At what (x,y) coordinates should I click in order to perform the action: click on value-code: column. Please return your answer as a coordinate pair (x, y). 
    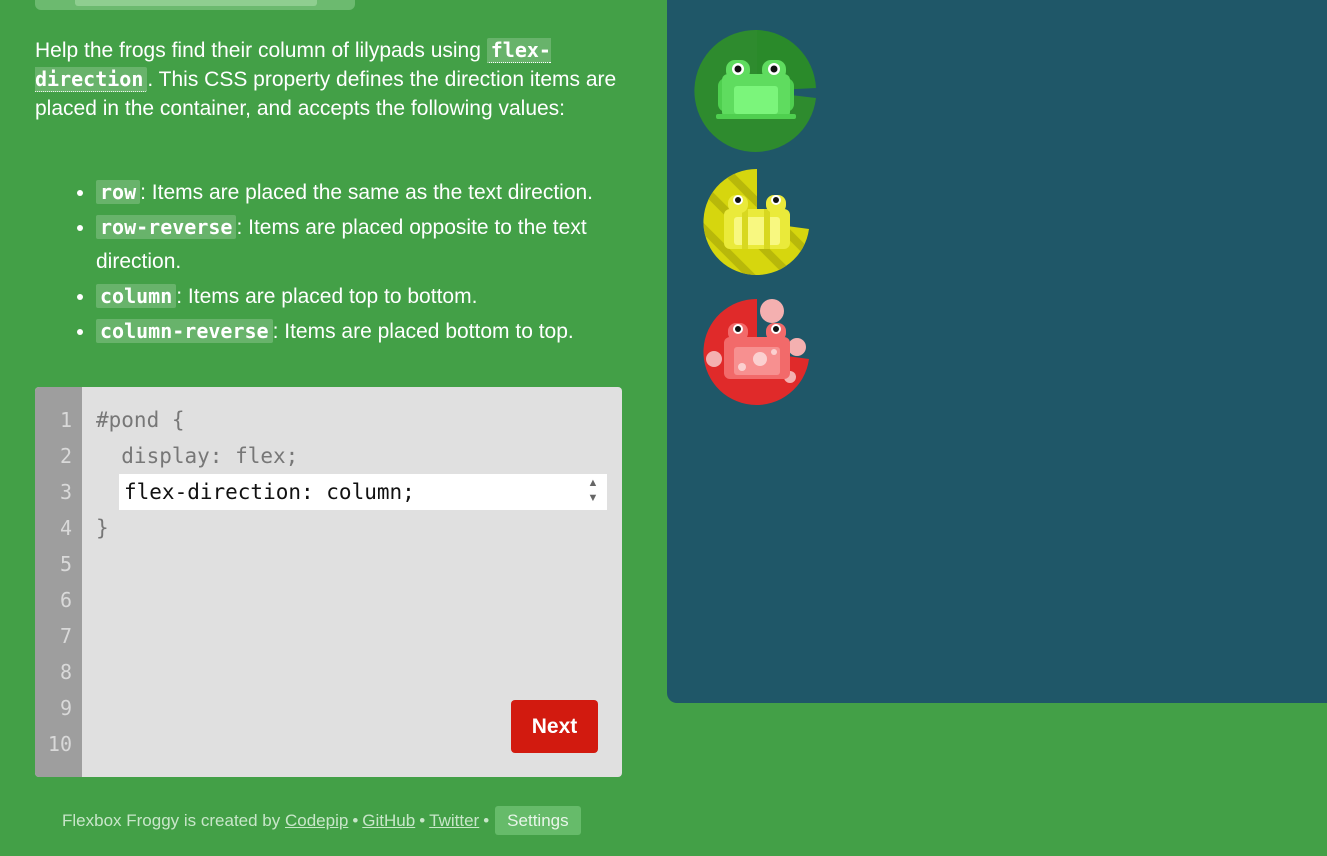
    Looking at the image, I should click on (136, 296).